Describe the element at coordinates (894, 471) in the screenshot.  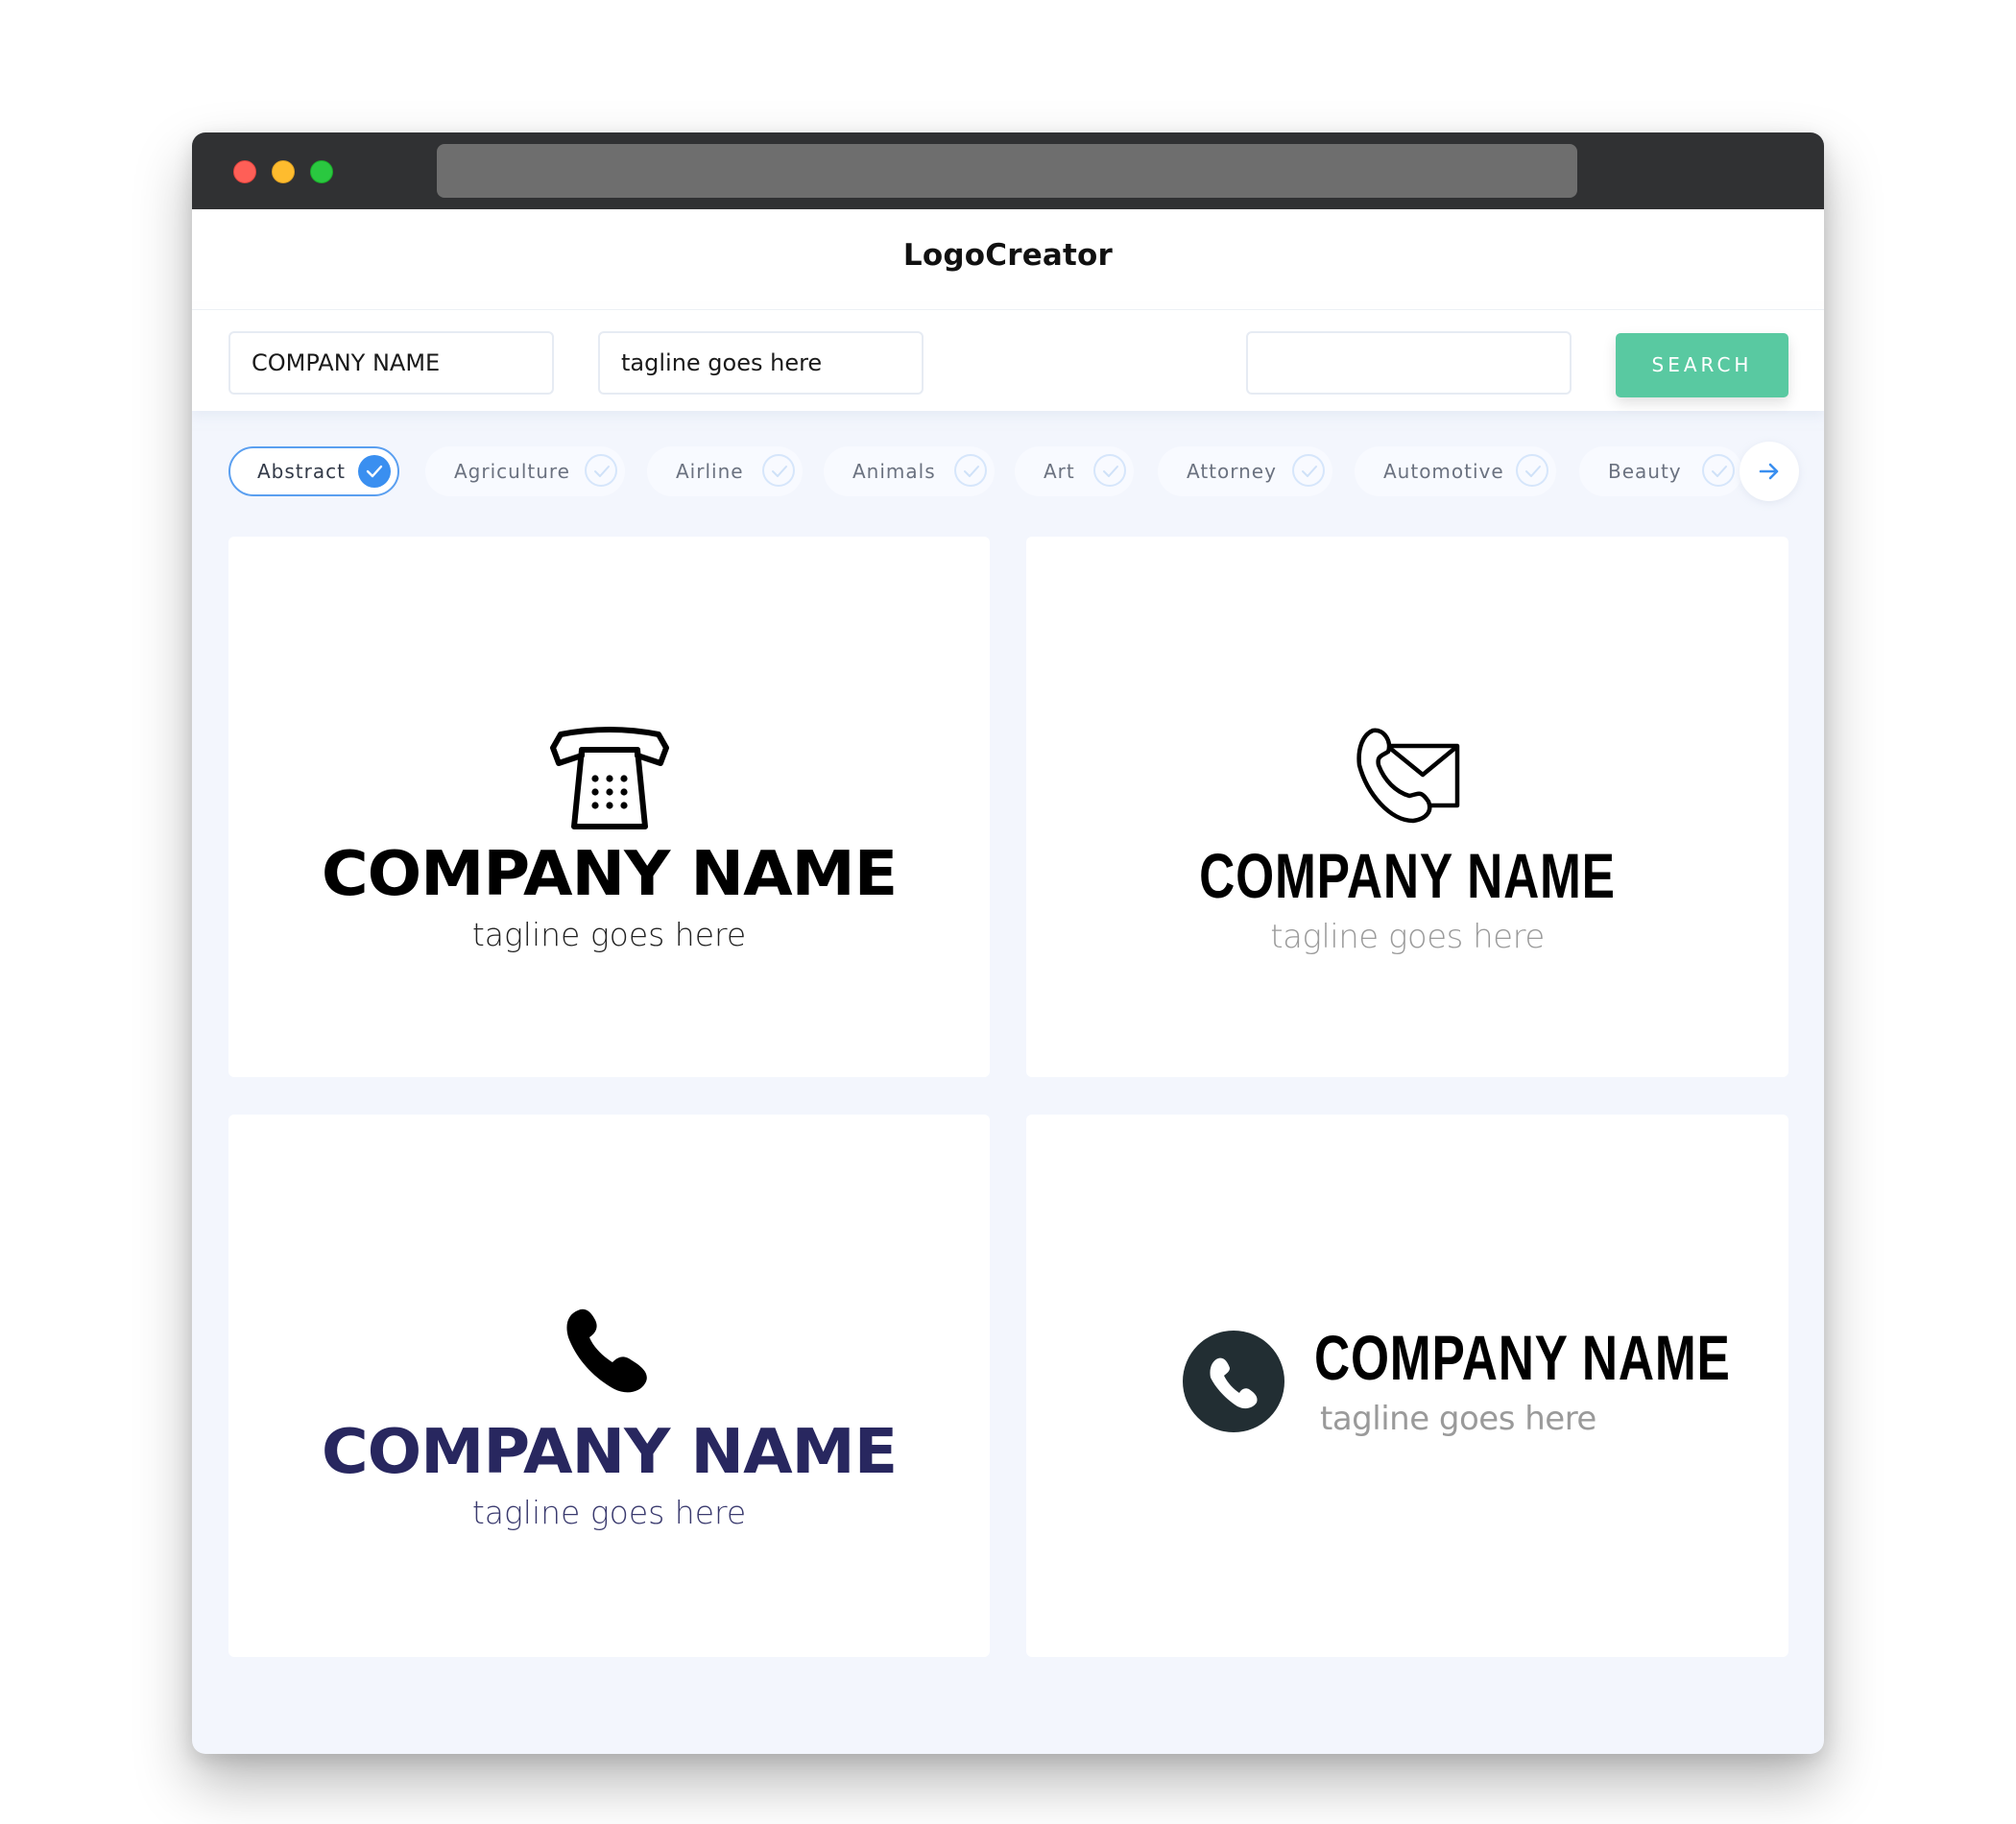
I see `category-label: Animals` at that location.